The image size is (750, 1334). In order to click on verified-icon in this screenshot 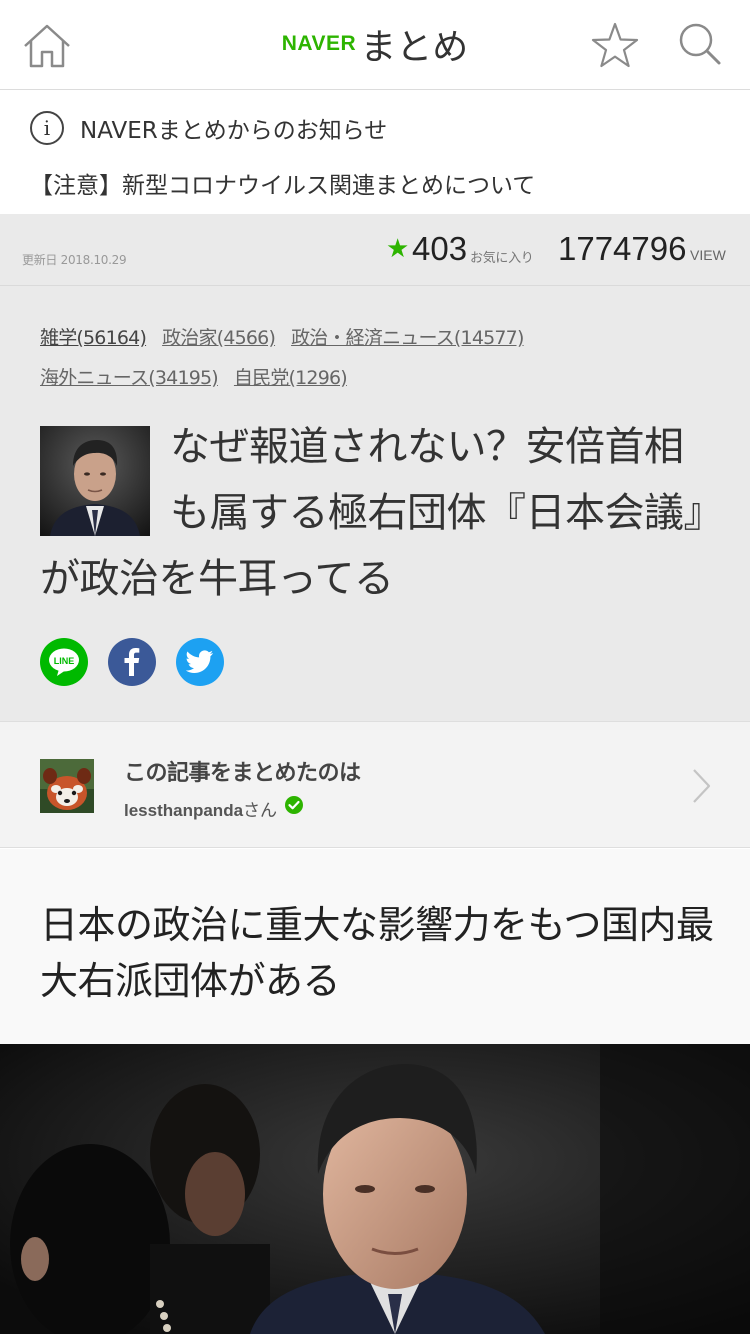, I will do `click(294, 805)`.